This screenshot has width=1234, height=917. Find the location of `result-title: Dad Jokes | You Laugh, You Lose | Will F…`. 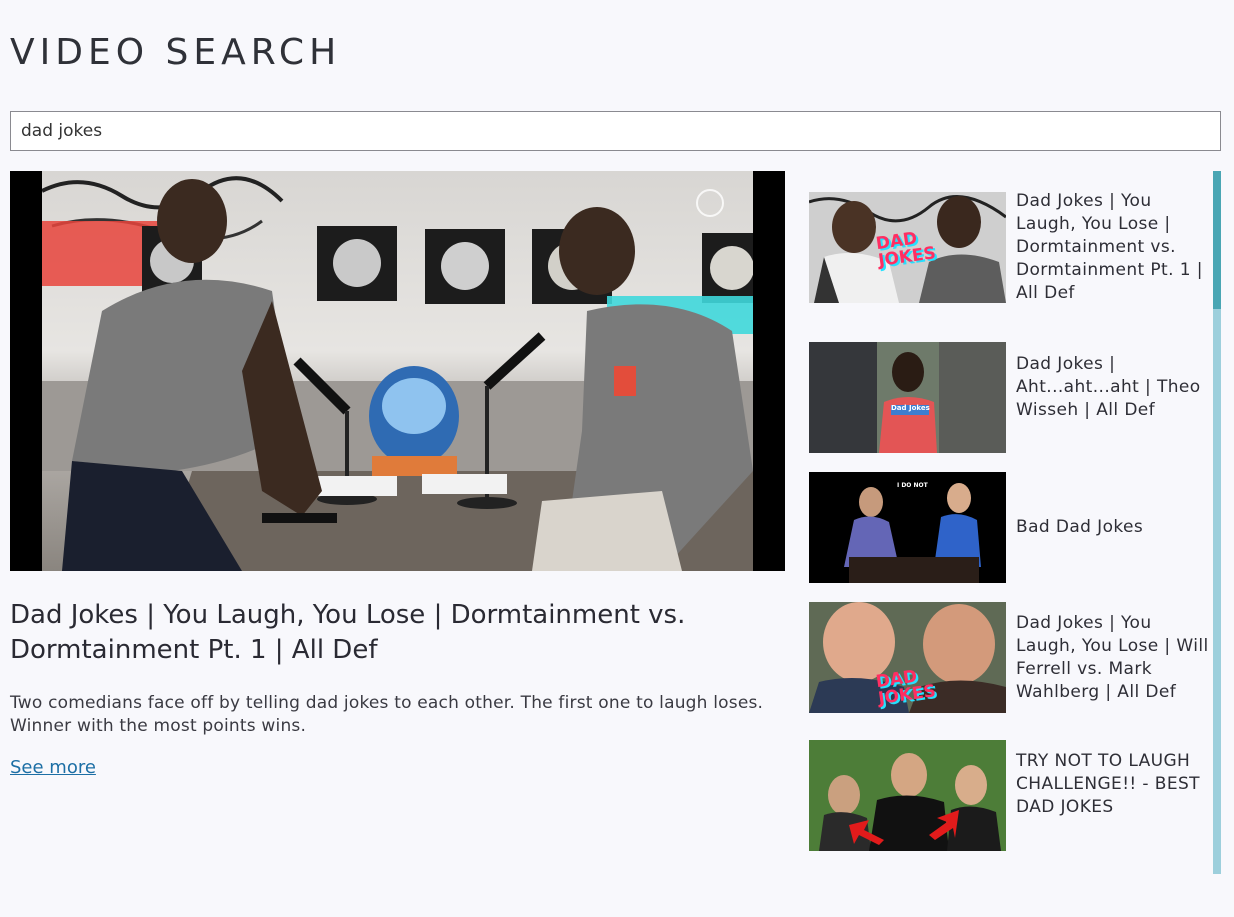

result-title: Dad Jokes | You Laugh, You Lose | Will F… is located at coordinates (1113, 658).